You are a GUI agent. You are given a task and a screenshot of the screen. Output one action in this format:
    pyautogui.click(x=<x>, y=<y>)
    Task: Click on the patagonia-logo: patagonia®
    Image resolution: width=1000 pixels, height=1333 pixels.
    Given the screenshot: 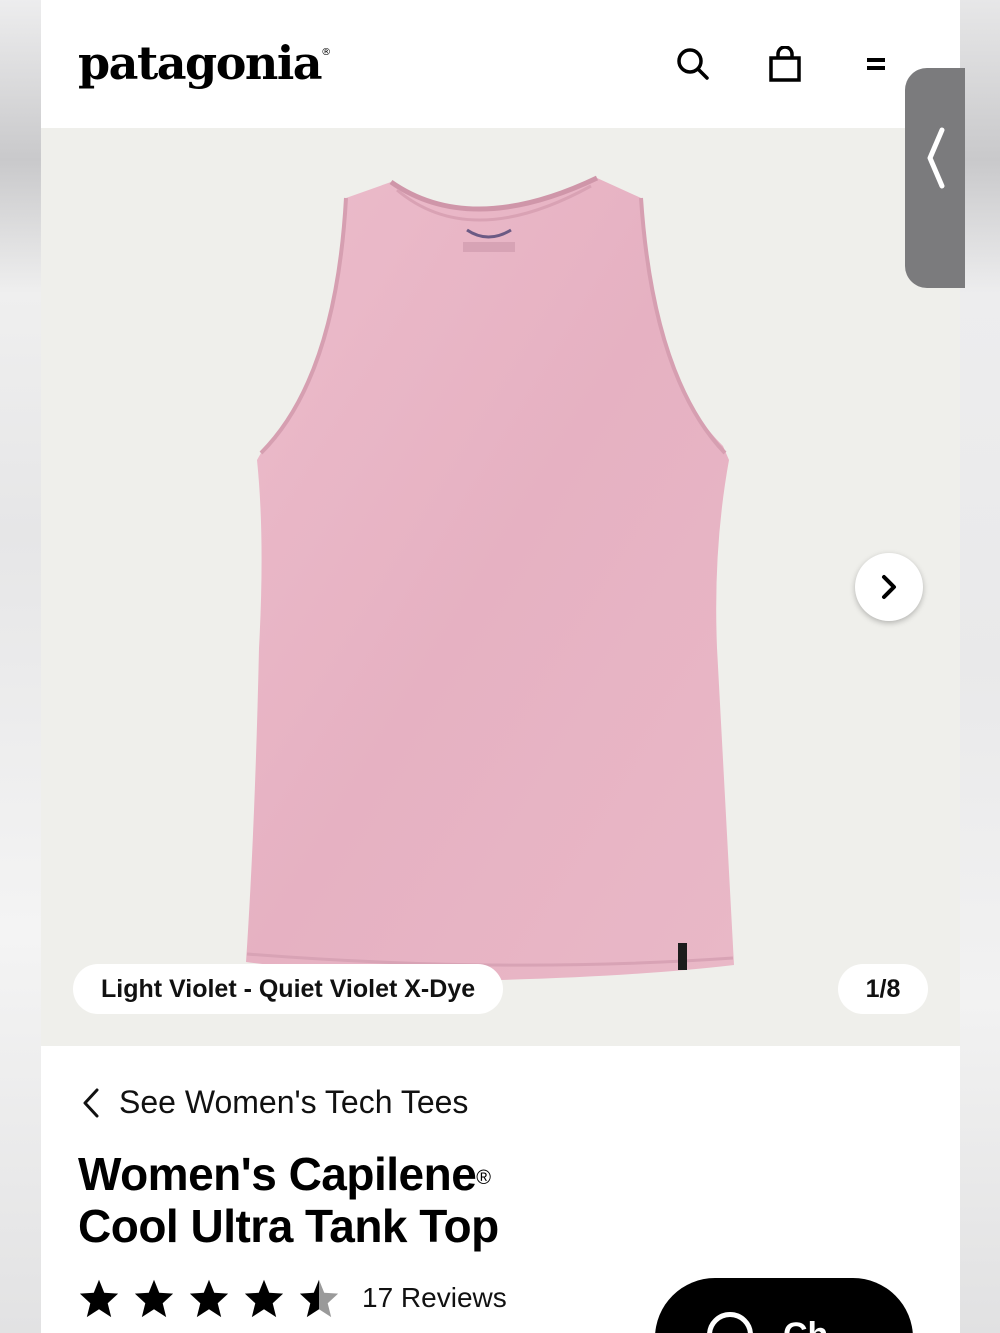 What is the action you would take?
    pyautogui.click(x=204, y=63)
    